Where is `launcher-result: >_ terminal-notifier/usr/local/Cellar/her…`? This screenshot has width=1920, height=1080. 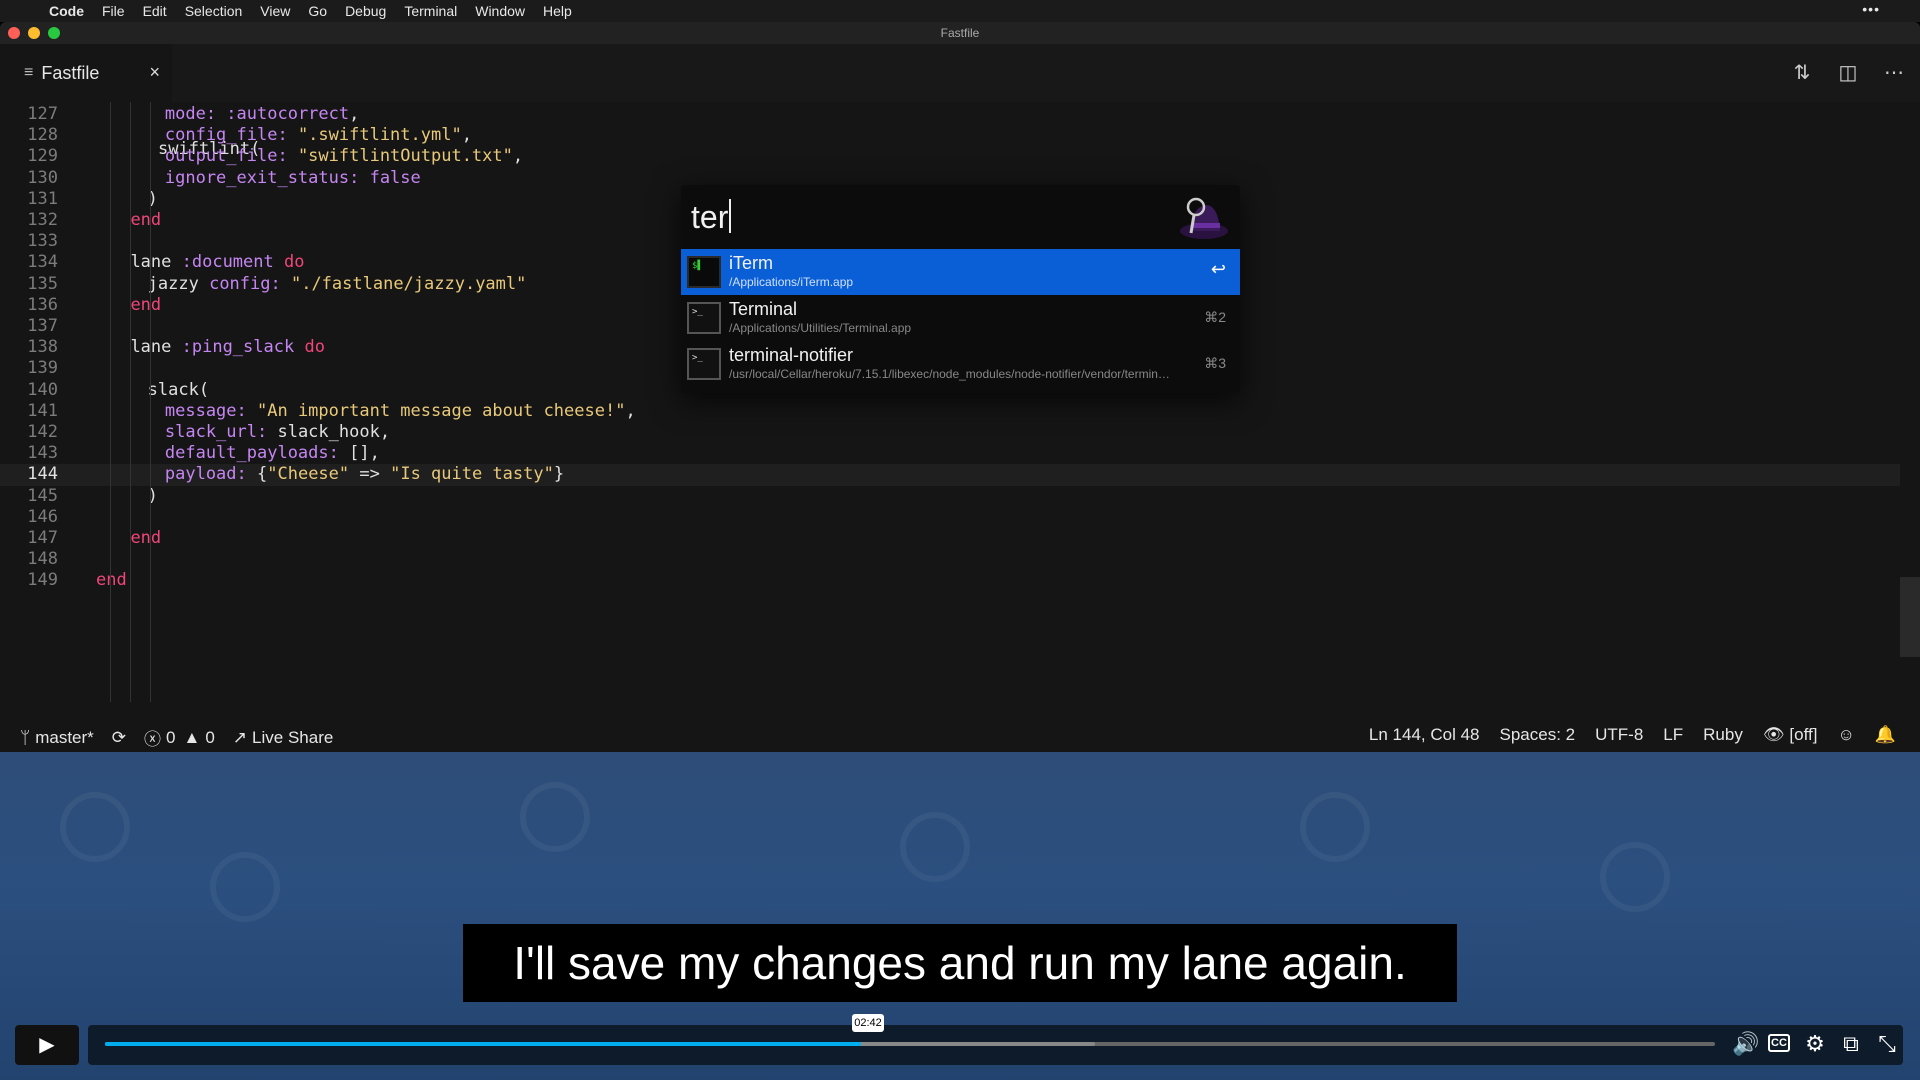
launcher-result: >_ terminal-notifier/usr/local/Cellar/her… is located at coordinates (960, 364).